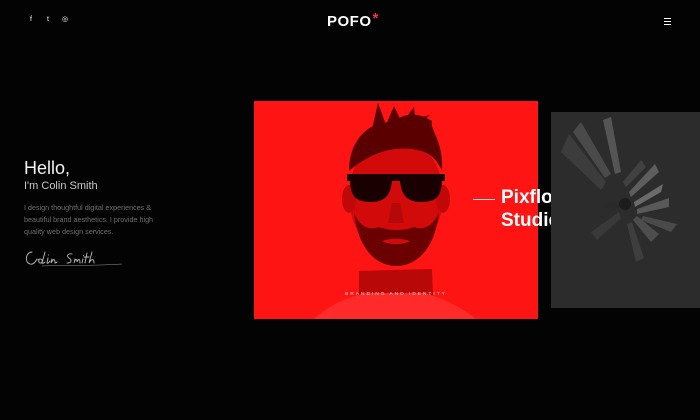 Image resolution: width=700 pixels, height=420 pixels. I want to click on next-project-card, so click(625, 210).